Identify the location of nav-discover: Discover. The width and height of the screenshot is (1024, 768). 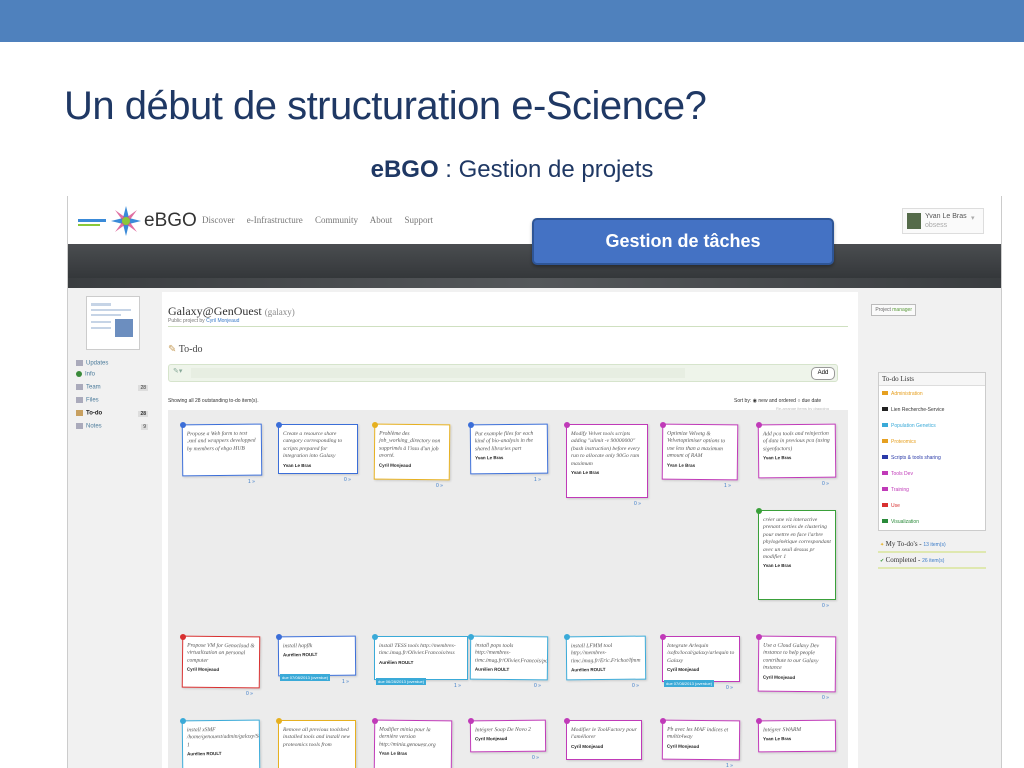
(218, 220).